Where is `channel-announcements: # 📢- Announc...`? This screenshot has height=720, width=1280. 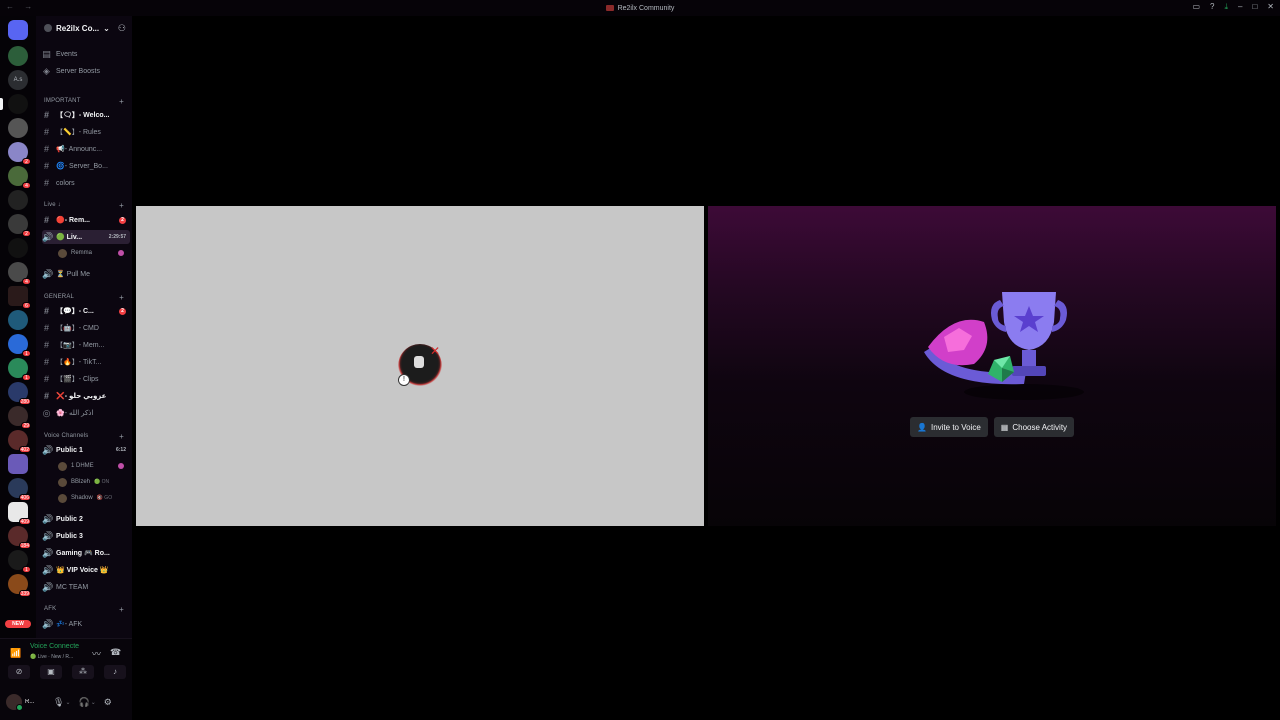 channel-announcements: # 📢- Announc... is located at coordinates (86, 149).